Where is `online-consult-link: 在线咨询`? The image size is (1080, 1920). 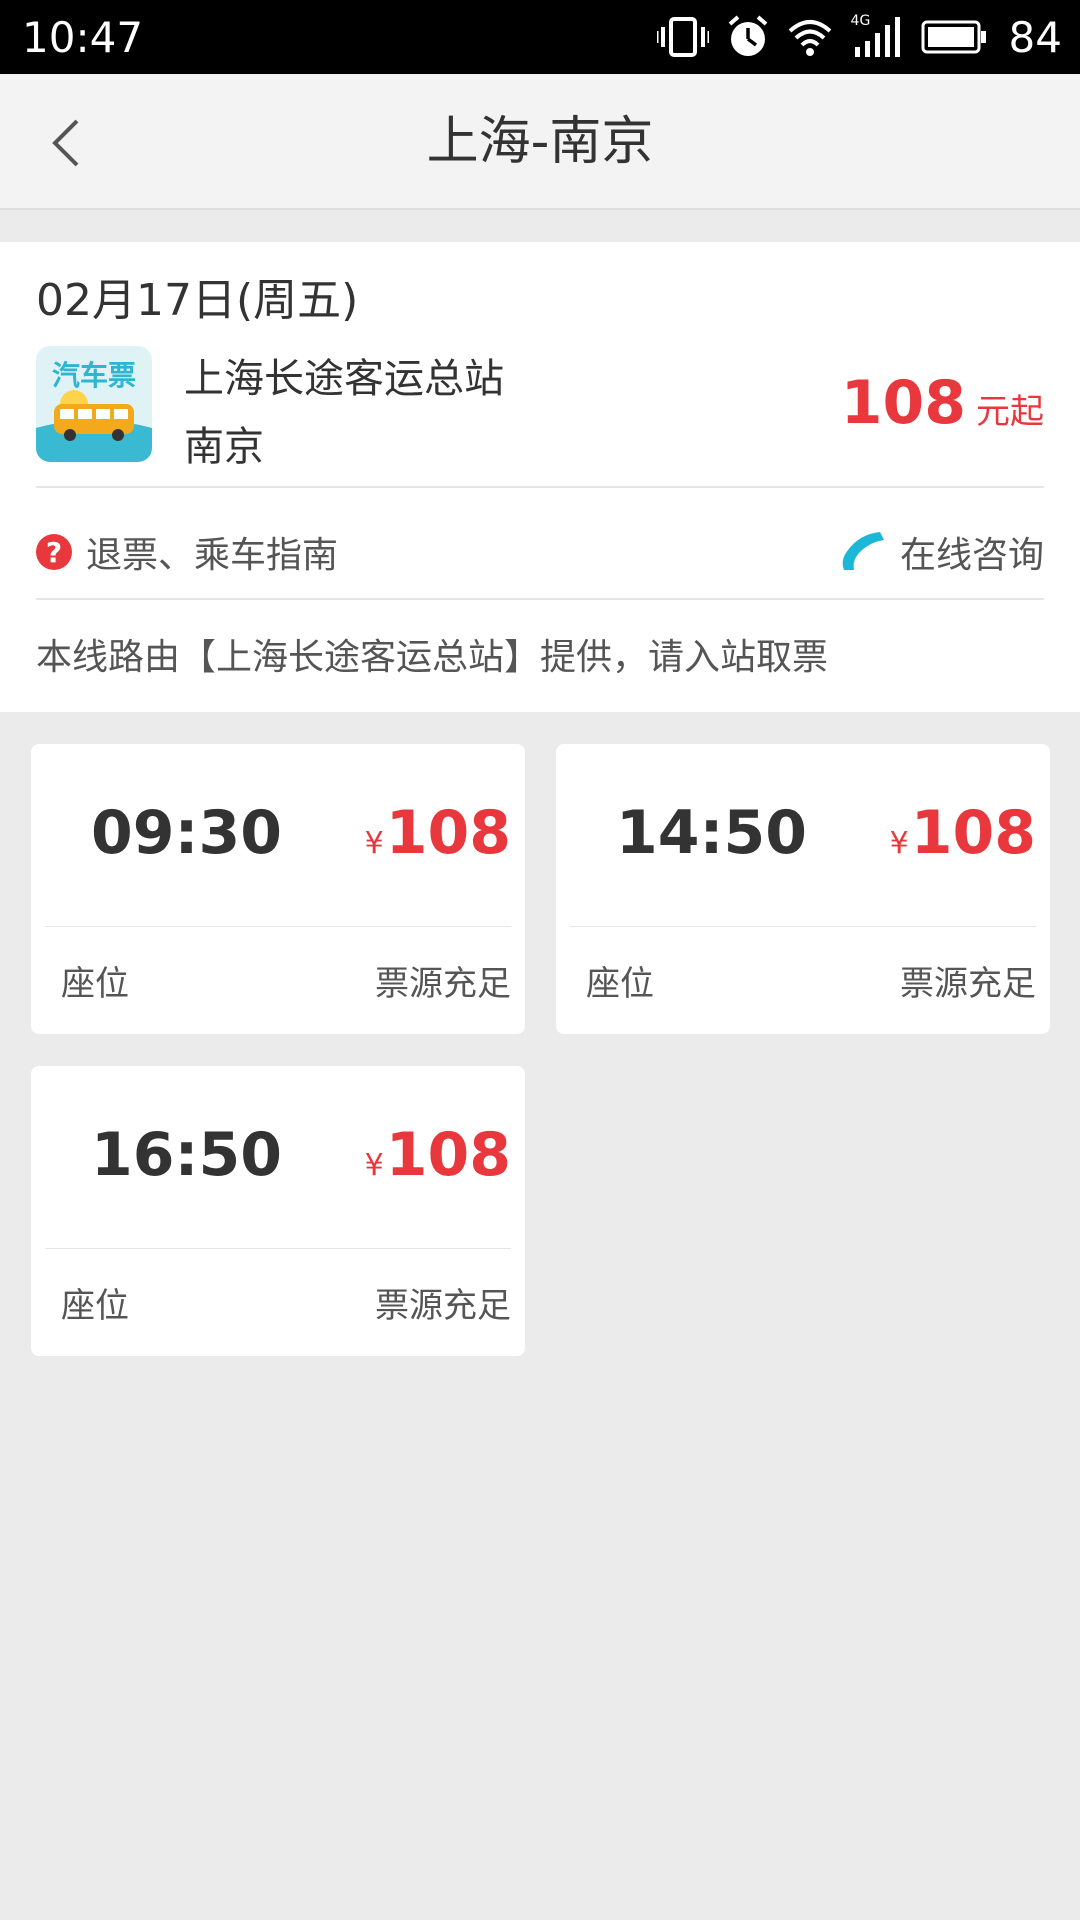
online-consult-link: 在线咨询 is located at coordinates (942, 552).